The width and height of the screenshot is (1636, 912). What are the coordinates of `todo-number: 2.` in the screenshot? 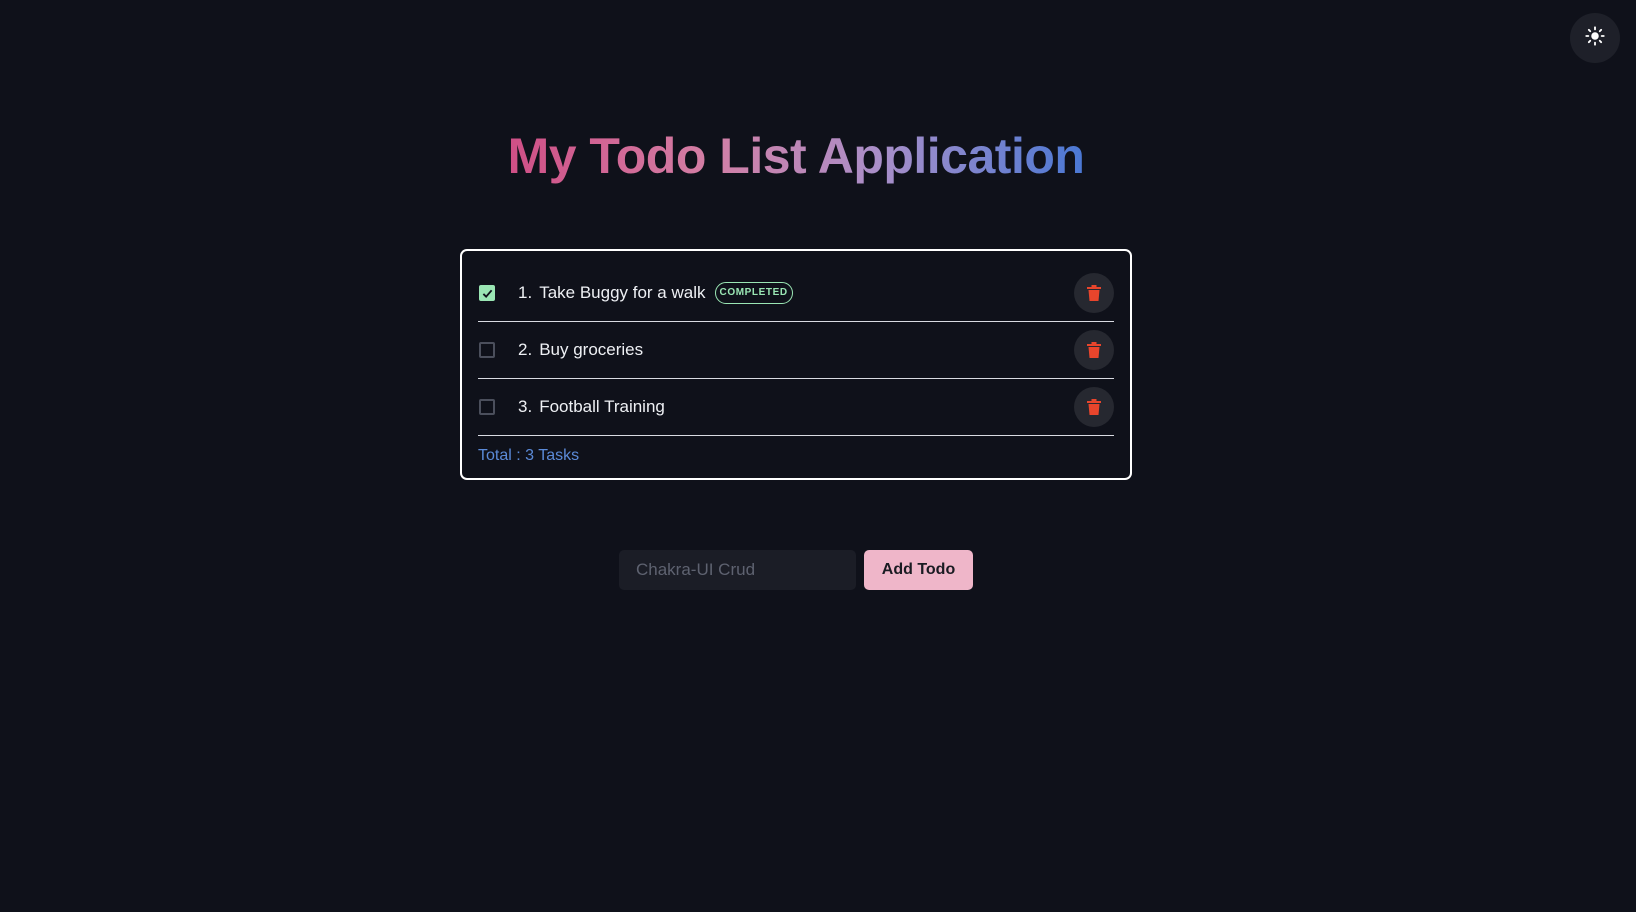 It's located at (525, 349).